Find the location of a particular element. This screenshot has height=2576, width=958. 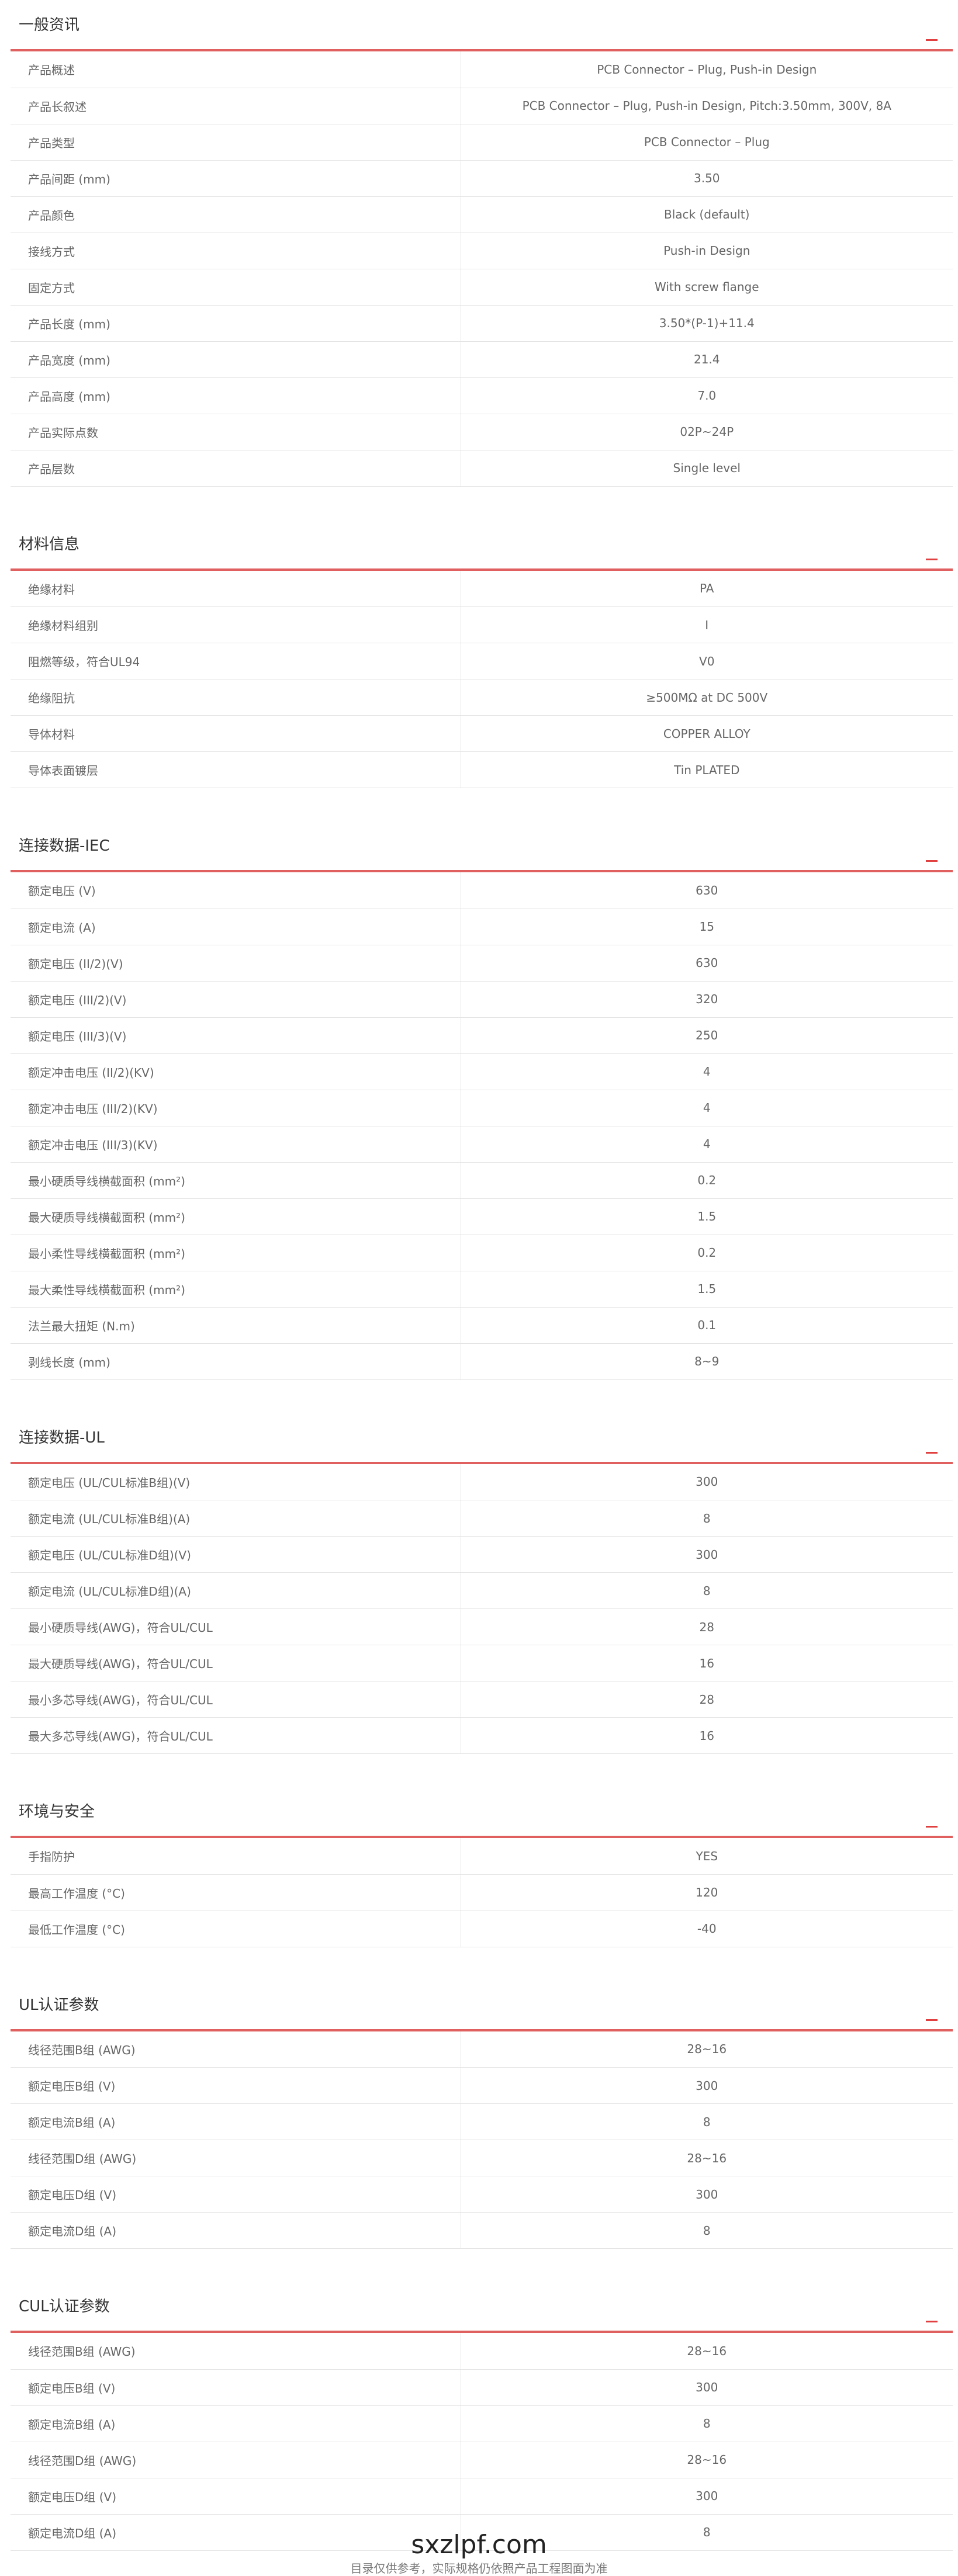

section-header: 连接数据-IEC is located at coordinates (482, 847).